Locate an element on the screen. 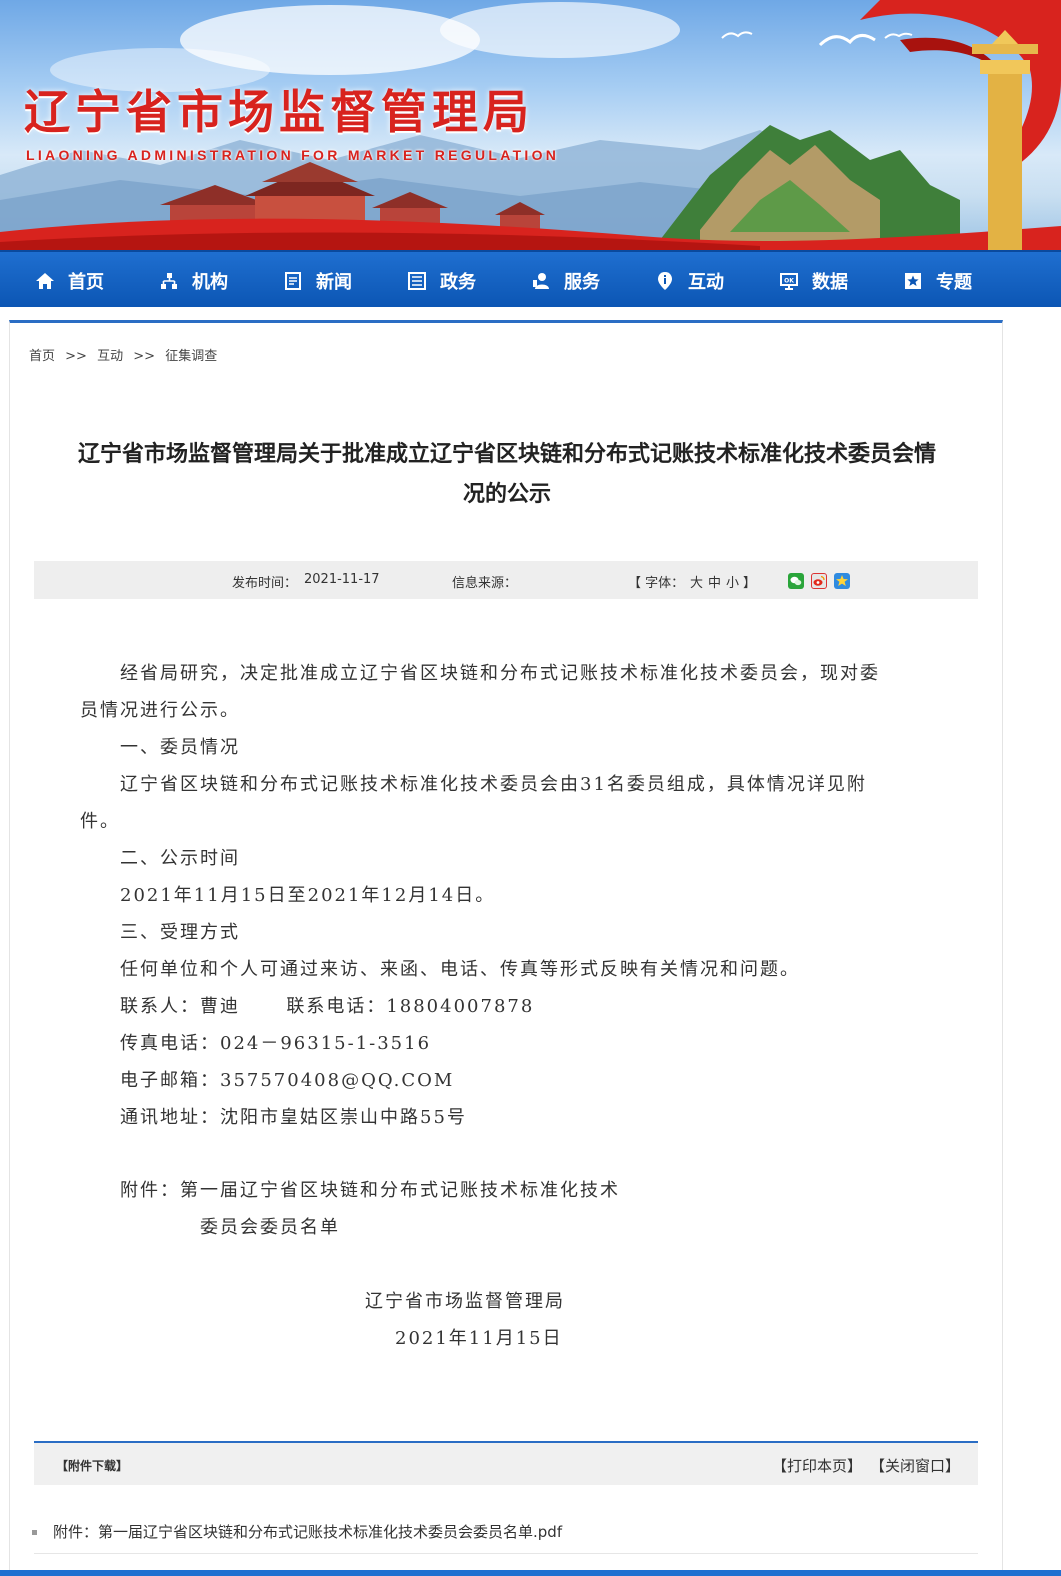  attachment-file-link: 附件：第一届辽宁省区块链和分布式记账技术标准化技术委员会委员名单.pdf is located at coordinates (297, 1531).